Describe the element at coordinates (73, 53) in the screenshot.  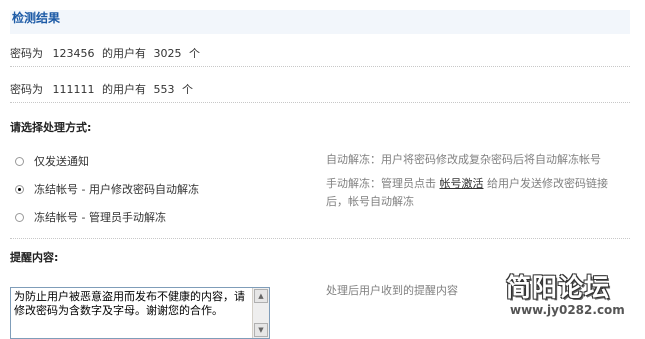
I see `result-password: 123456` at that location.